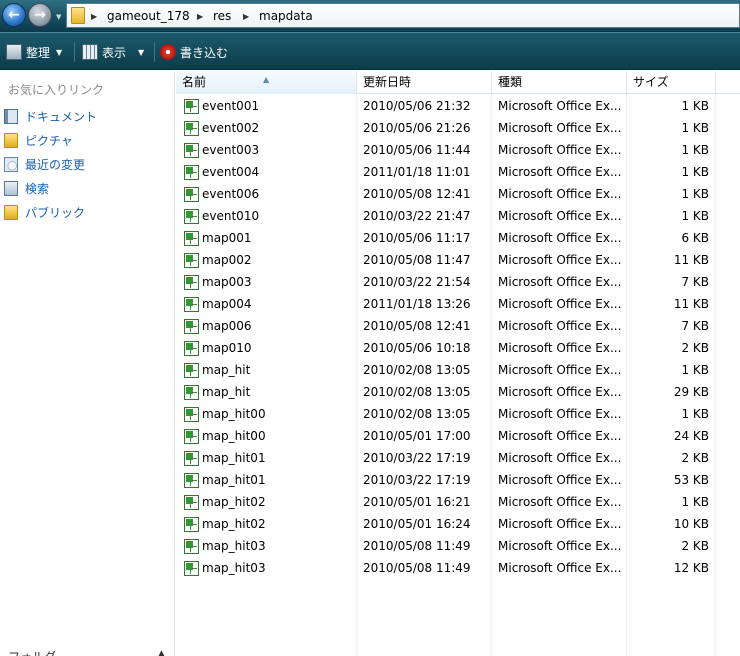 Image resolution: width=740 pixels, height=656 pixels. Describe the element at coordinates (38, 52) in the screenshot. I see `organize-label: 整理` at that location.